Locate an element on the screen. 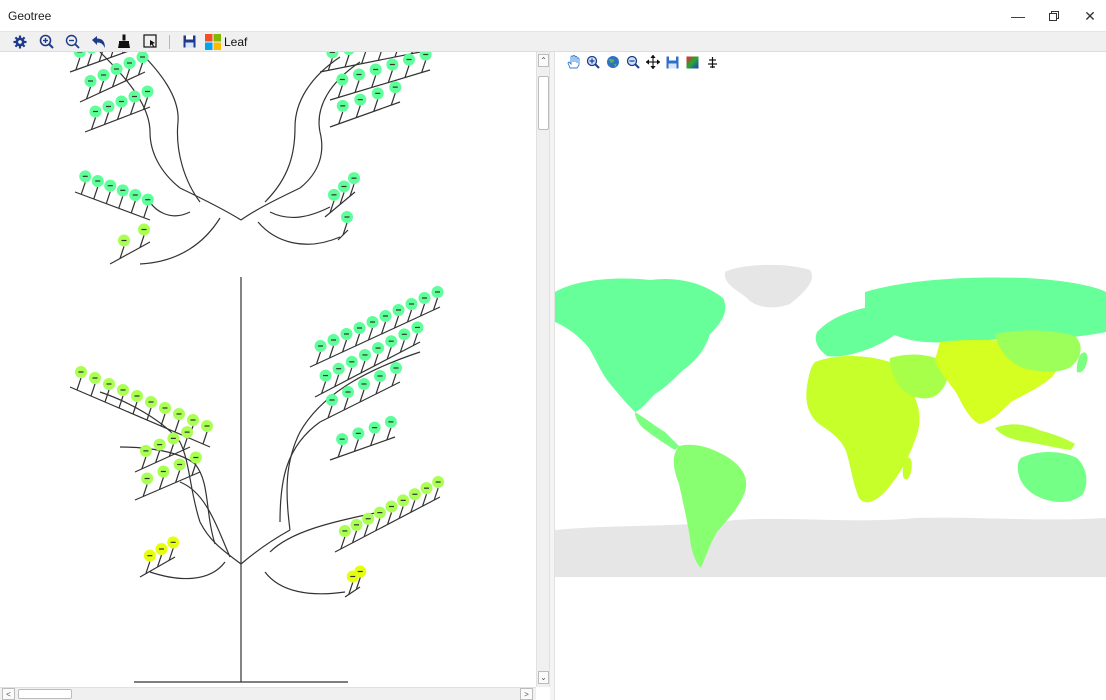 This screenshot has width=1106, height=700. select-button is located at coordinates (150, 42).